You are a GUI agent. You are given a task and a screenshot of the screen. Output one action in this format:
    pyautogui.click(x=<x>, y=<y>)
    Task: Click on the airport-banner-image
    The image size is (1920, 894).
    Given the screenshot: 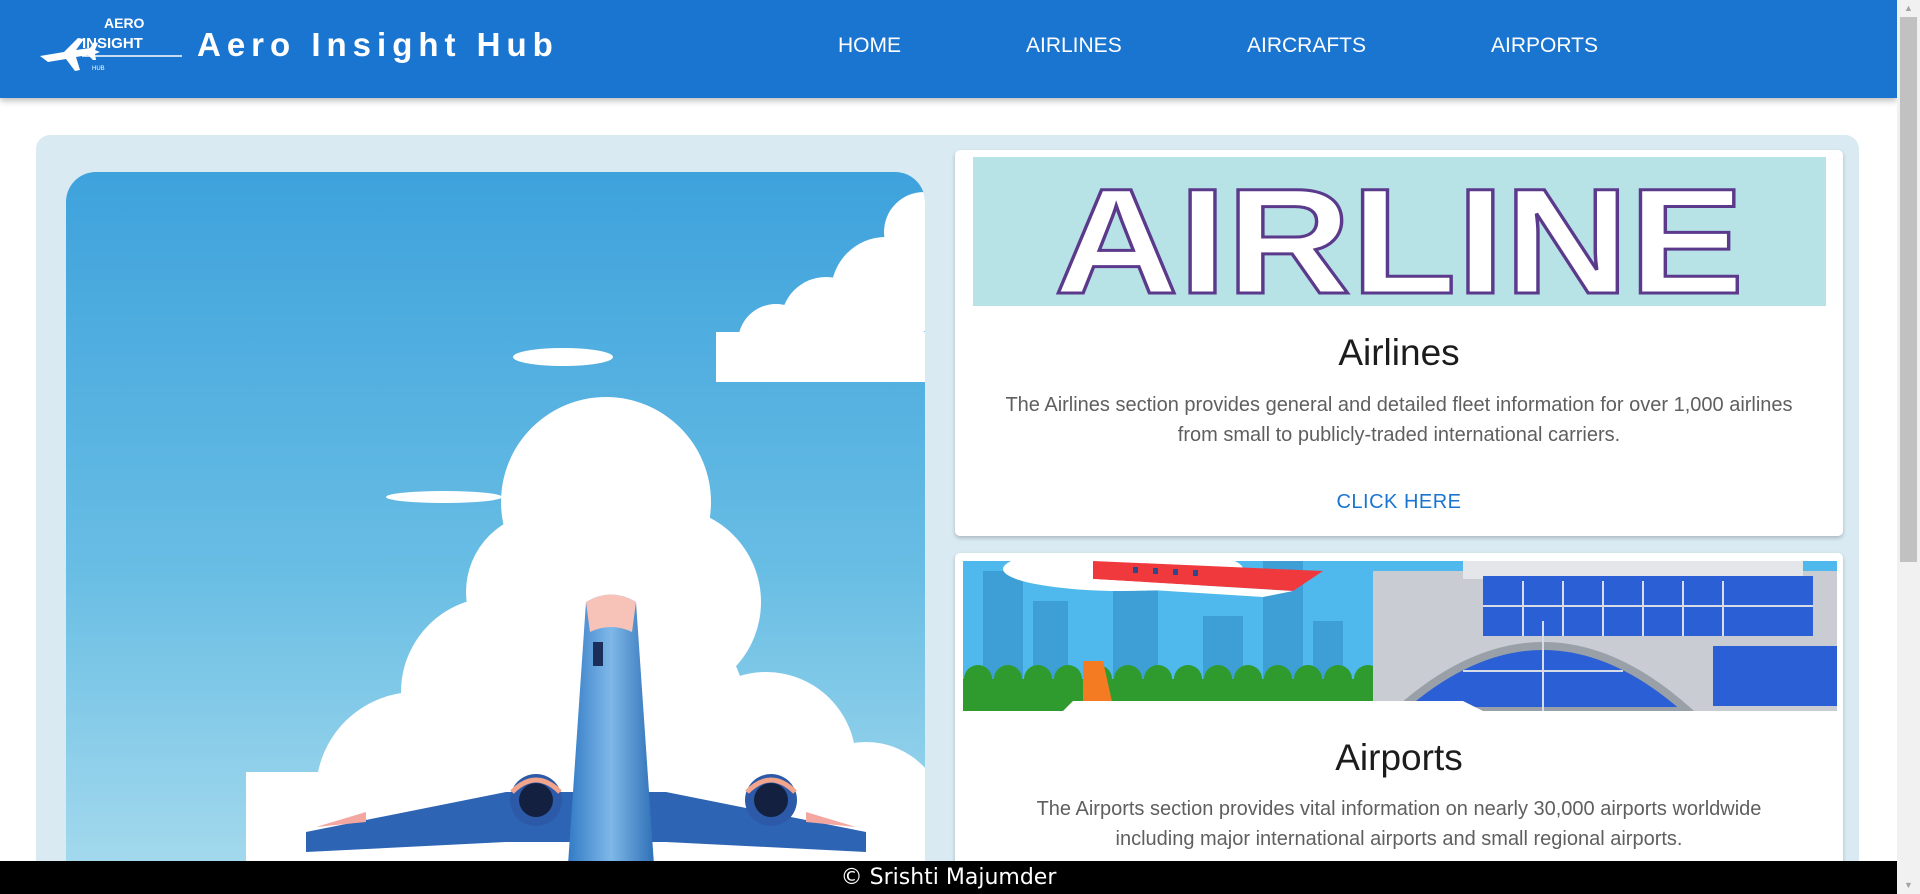 What is the action you would take?
    pyautogui.click(x=1400, y=636)
    